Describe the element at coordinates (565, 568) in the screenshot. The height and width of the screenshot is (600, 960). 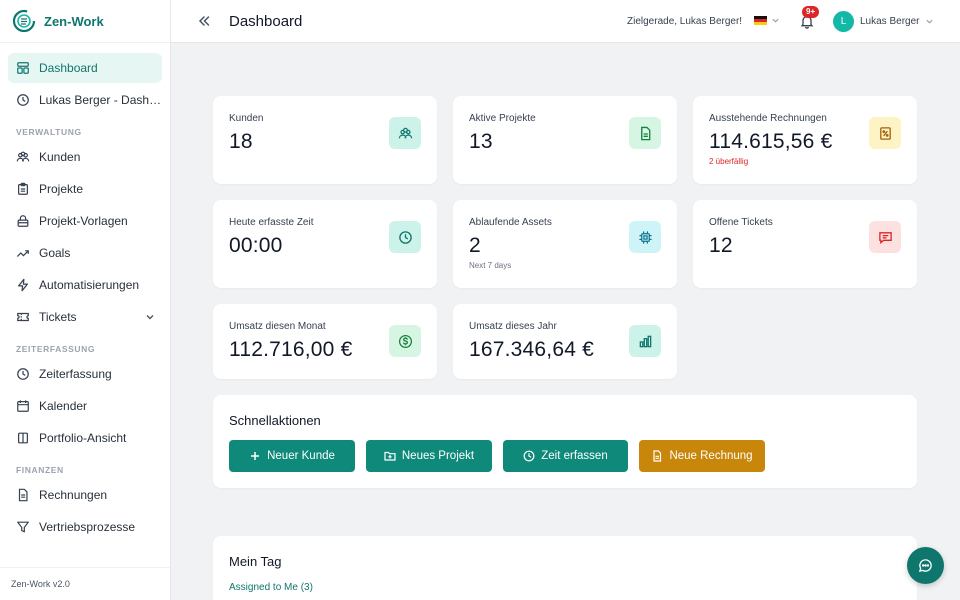
I see `my-day-panel: Mein Tag Assigned to Me (3)` at that location.